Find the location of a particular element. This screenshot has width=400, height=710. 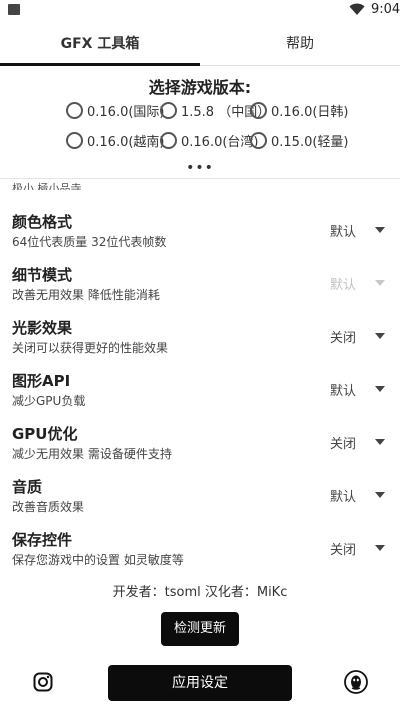

setting-desc: 保存您游戏中的设置 如灵敏度等 is located at coordinates (98, 560).